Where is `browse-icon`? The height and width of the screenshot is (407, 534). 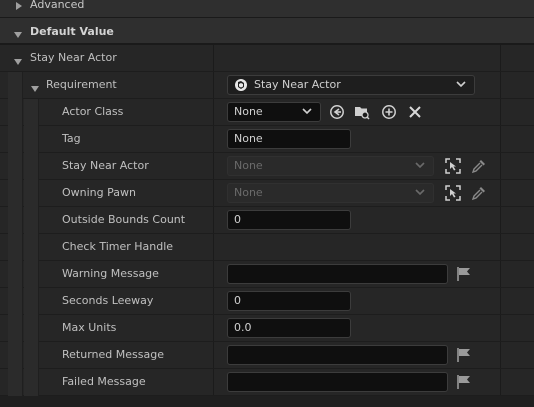 browse-icon is located at coordinates (362, 112).